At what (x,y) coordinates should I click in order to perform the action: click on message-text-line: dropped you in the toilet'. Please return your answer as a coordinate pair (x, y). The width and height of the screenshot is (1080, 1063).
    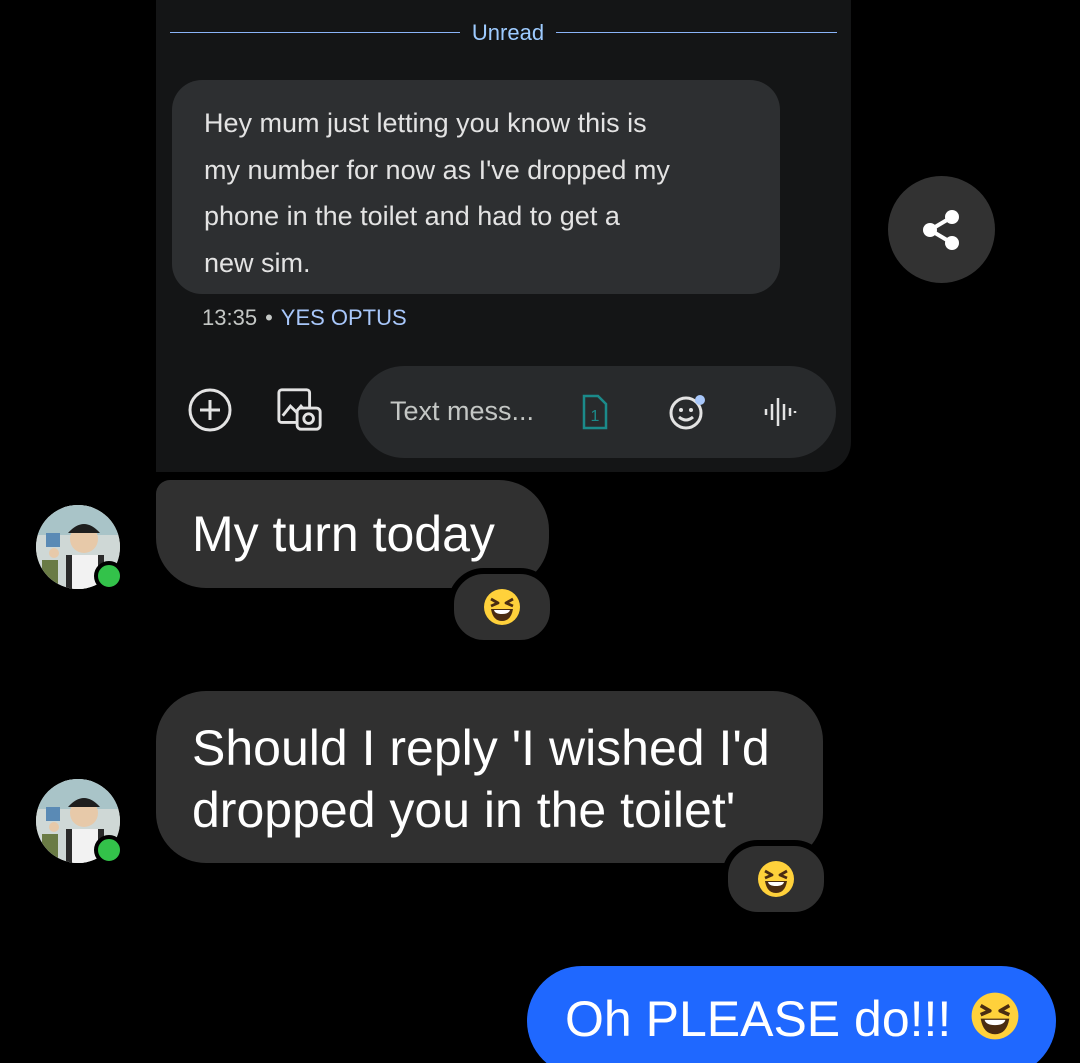
    Looking at the image, I should click on (464, 810).